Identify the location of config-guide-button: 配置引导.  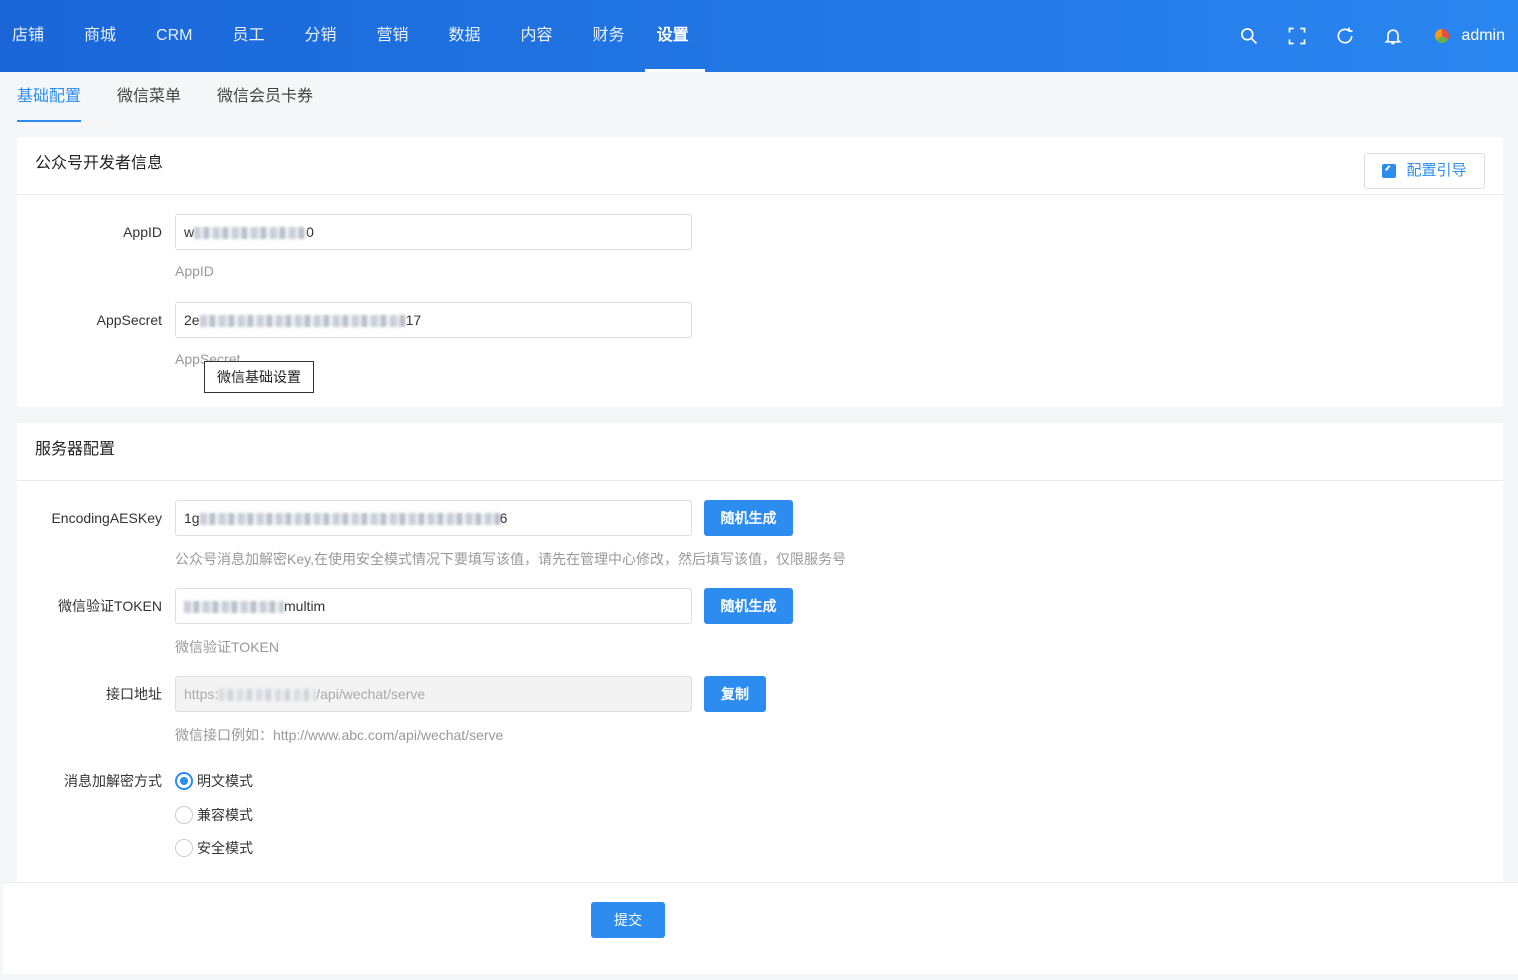
(1424, 171).